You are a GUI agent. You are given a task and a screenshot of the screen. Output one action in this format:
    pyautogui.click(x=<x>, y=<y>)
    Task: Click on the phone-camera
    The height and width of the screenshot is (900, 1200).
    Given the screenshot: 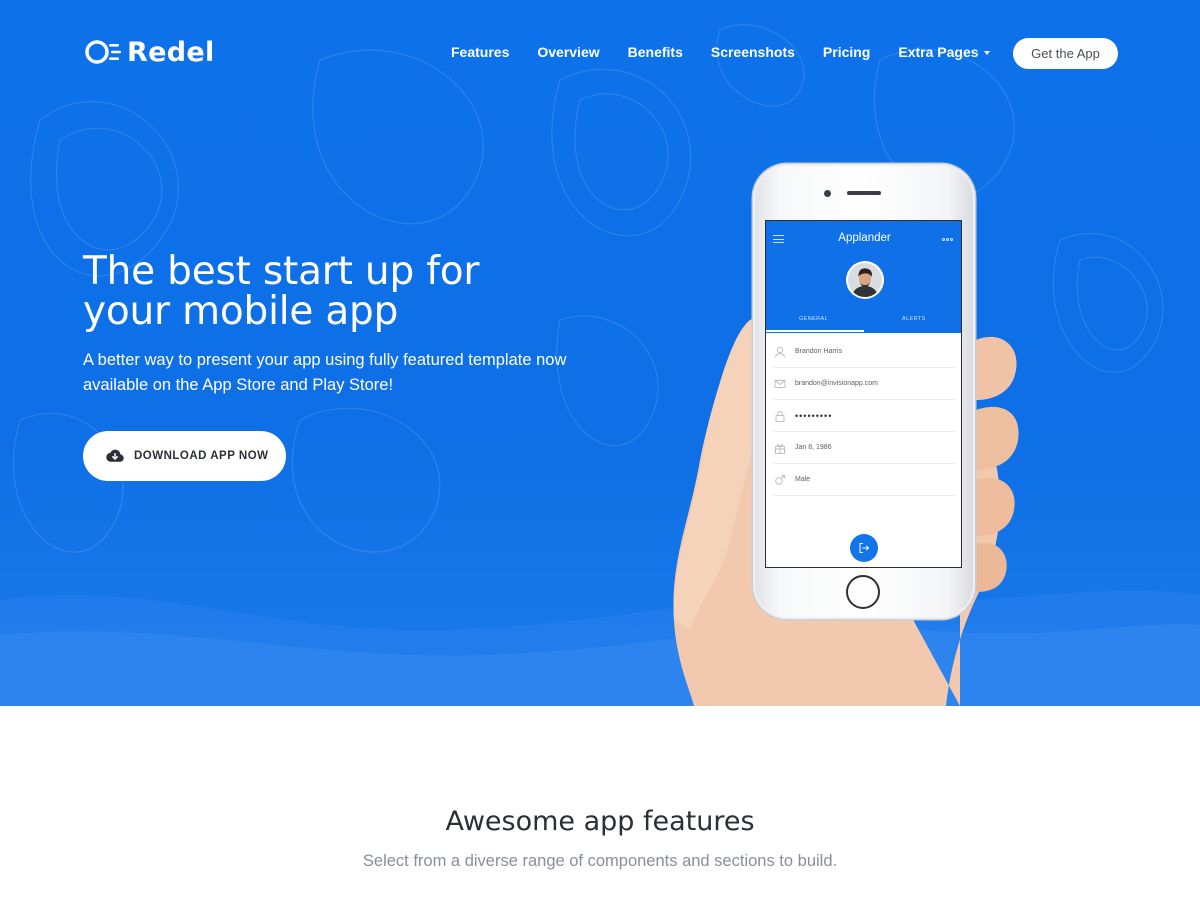 What is the action you would take?
    pyautogui.click(x=827, y=193)
    